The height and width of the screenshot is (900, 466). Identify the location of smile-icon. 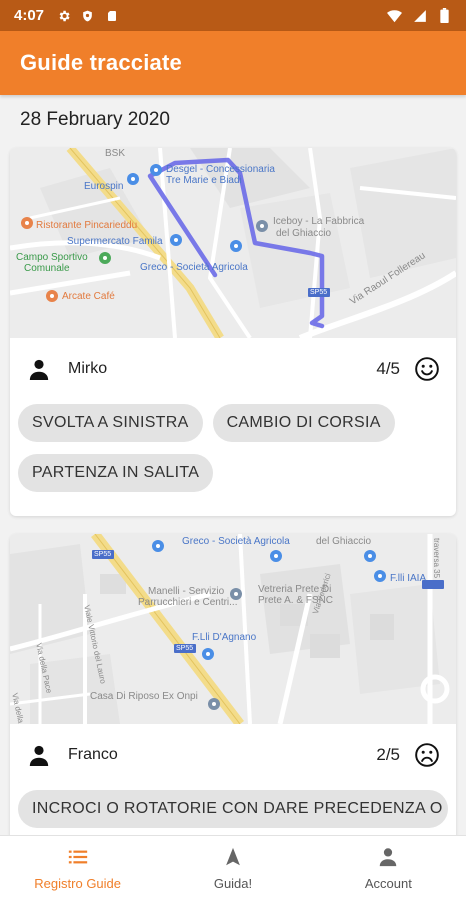
(427, 369).